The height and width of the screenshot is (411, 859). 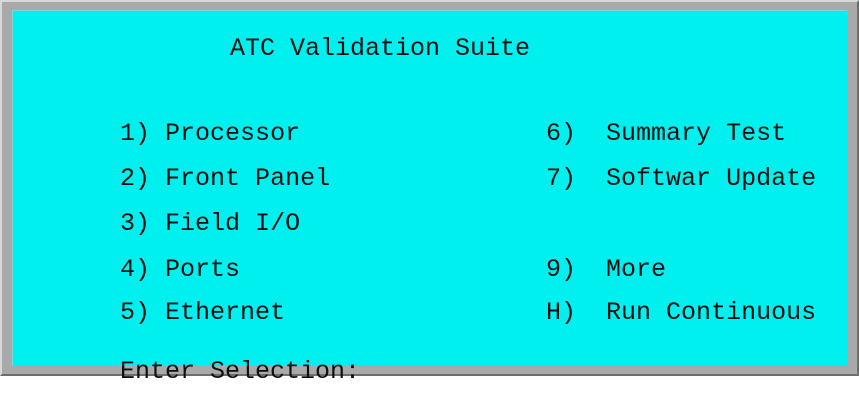 I want to click on menu-title: ATC Validation Suite, so click(x=380, y=48).